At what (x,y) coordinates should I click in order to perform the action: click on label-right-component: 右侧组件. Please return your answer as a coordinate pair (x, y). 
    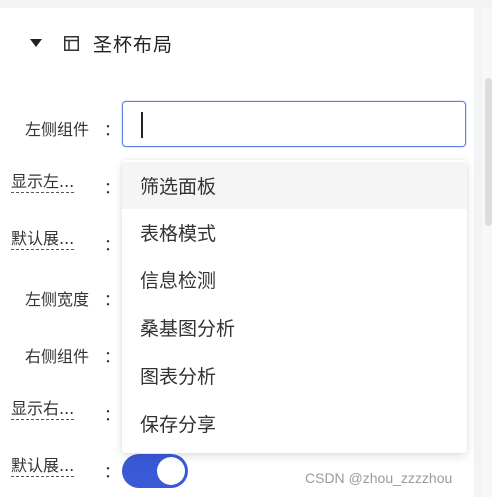
    Looking at the image, I should click on (57, 356).